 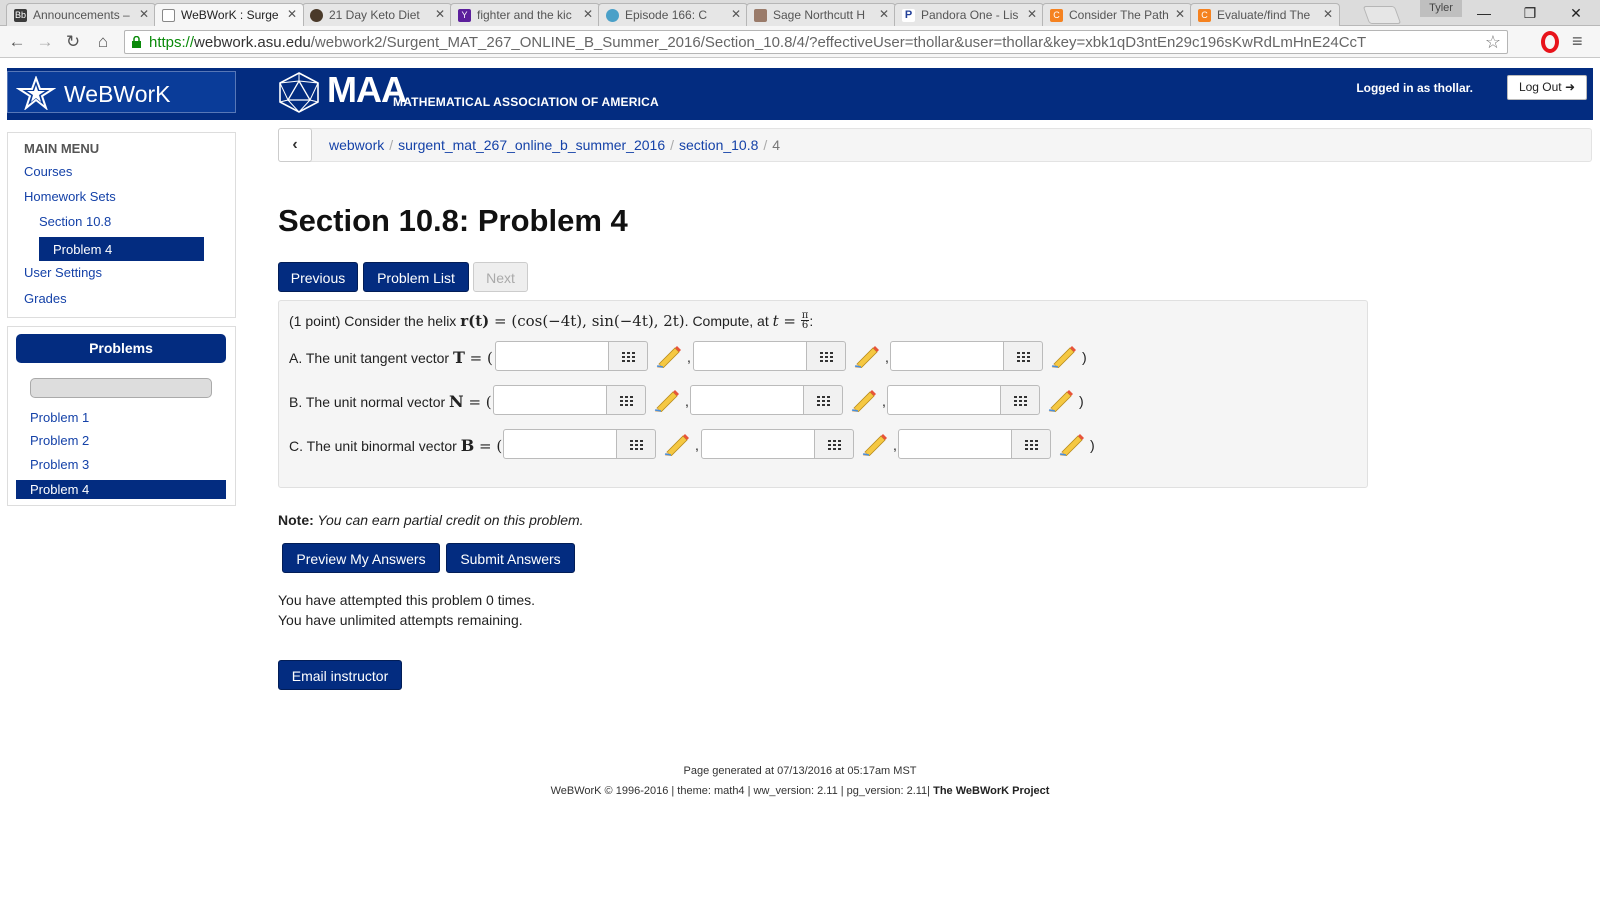 I want to click on previous-button: Previous, so click(x=318, y=277).